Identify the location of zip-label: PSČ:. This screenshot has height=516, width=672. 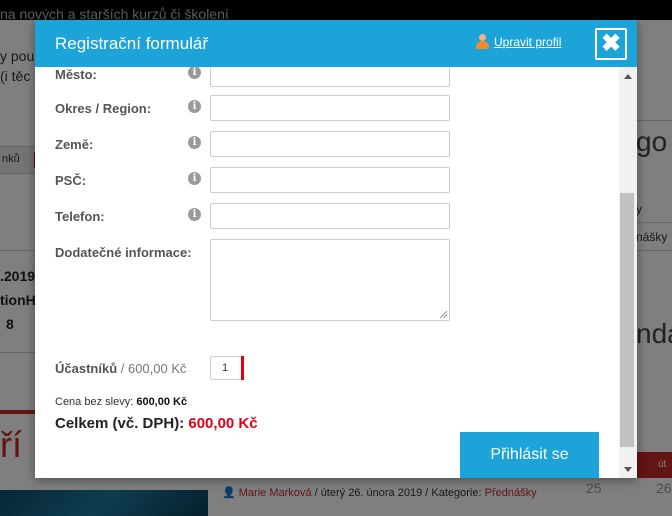
(71, 180).